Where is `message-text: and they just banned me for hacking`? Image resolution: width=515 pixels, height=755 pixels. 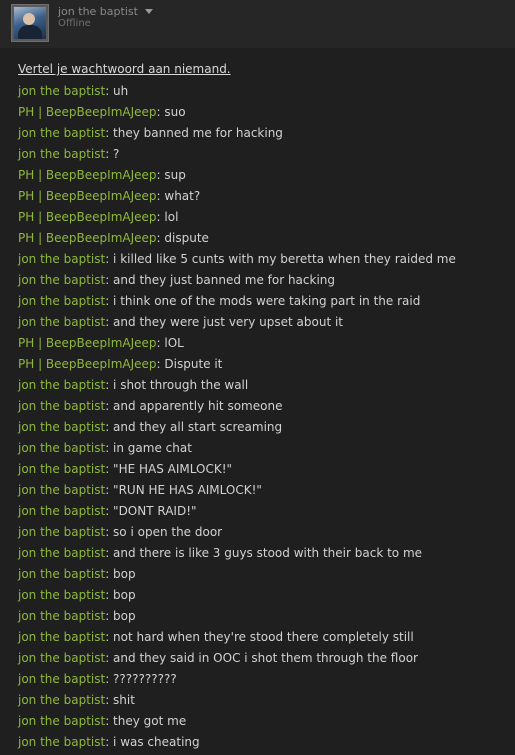 message-text: and they just banned me for hacking is located at coordinates (224, 280).